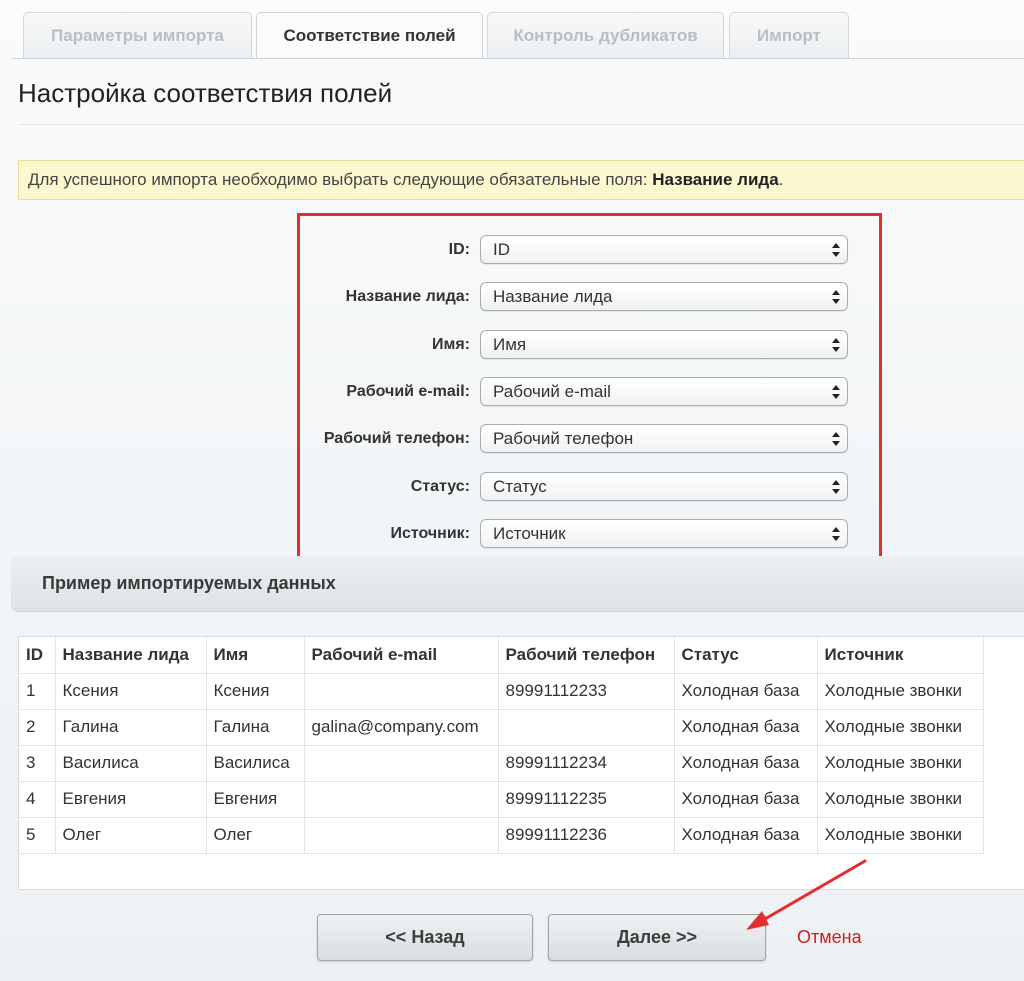 The image size is (1024, 981). I want to click on back-button-label: << Назад, so click(425, 937).